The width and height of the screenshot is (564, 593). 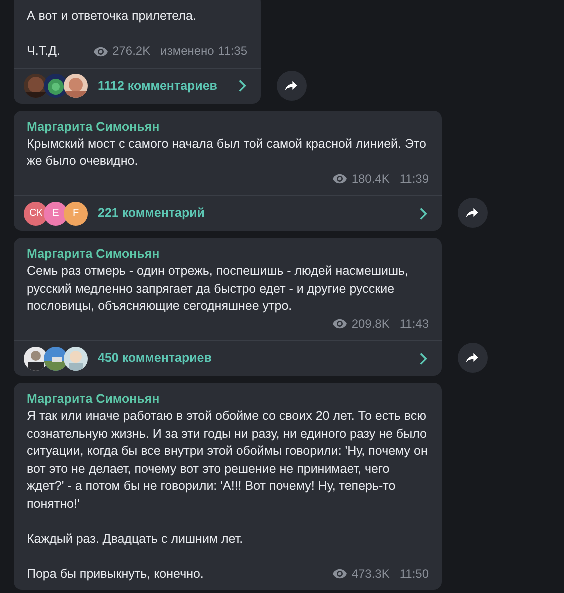 What do you see at coordinates (43, 51) in the screenshot?
I see `message-text: Ч.Т.Д.` at bounding box center [43, 51].